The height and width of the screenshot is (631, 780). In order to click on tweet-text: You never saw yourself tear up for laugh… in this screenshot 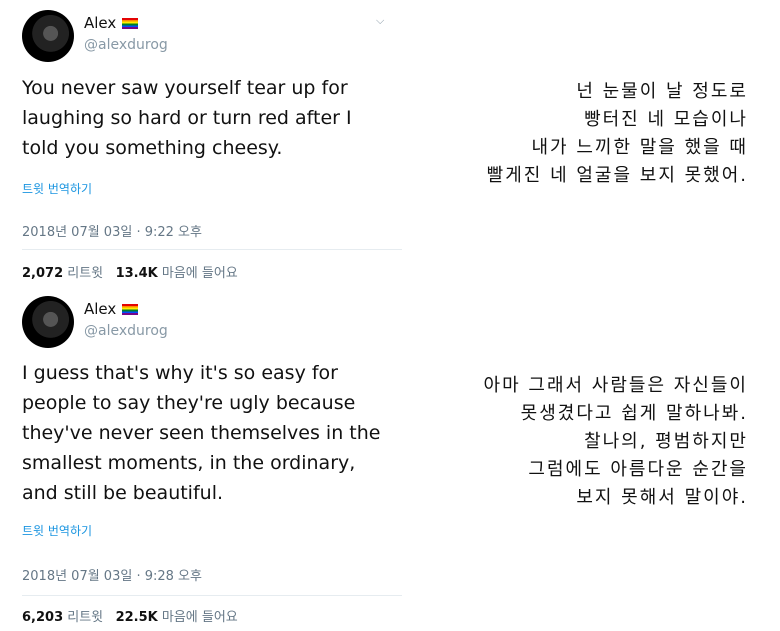, I will do `click(187, 118)`.